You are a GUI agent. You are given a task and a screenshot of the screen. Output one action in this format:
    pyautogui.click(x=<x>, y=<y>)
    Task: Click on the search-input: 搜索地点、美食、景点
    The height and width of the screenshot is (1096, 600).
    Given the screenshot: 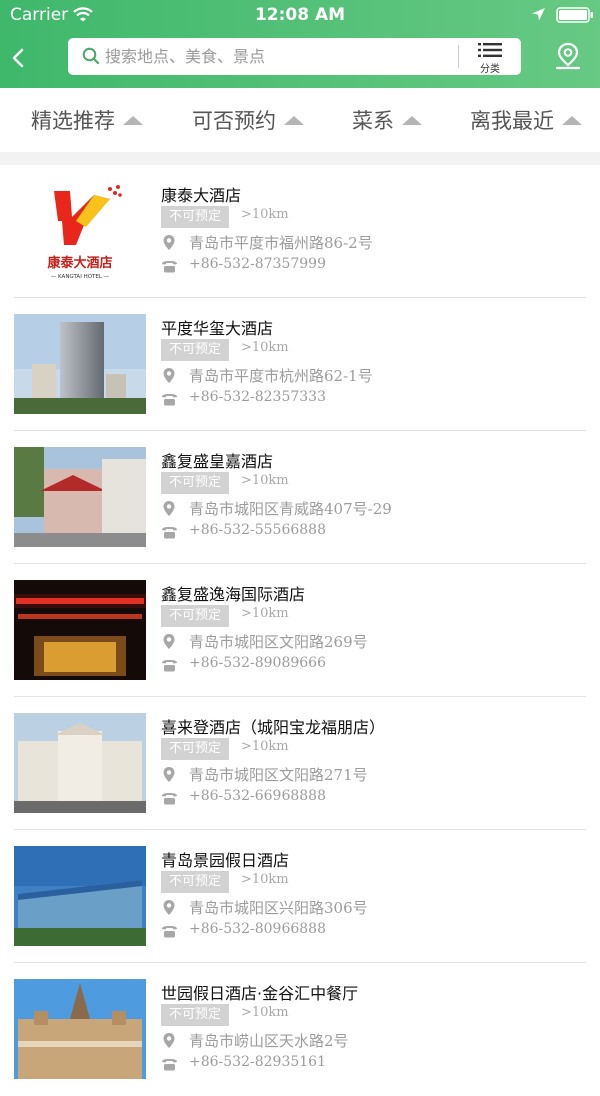 What is the action you would take?
    pyautogui.click(x=185, y=56)
    